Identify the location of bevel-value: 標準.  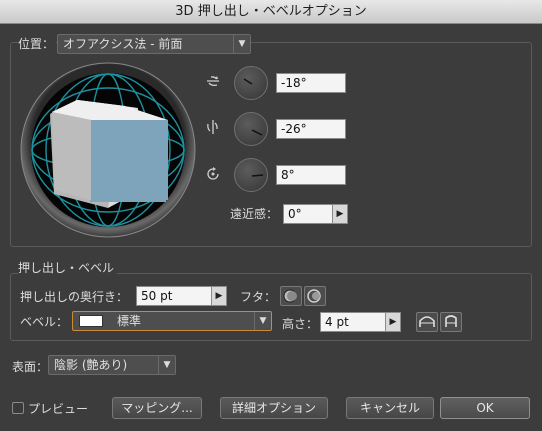
(129, 321).